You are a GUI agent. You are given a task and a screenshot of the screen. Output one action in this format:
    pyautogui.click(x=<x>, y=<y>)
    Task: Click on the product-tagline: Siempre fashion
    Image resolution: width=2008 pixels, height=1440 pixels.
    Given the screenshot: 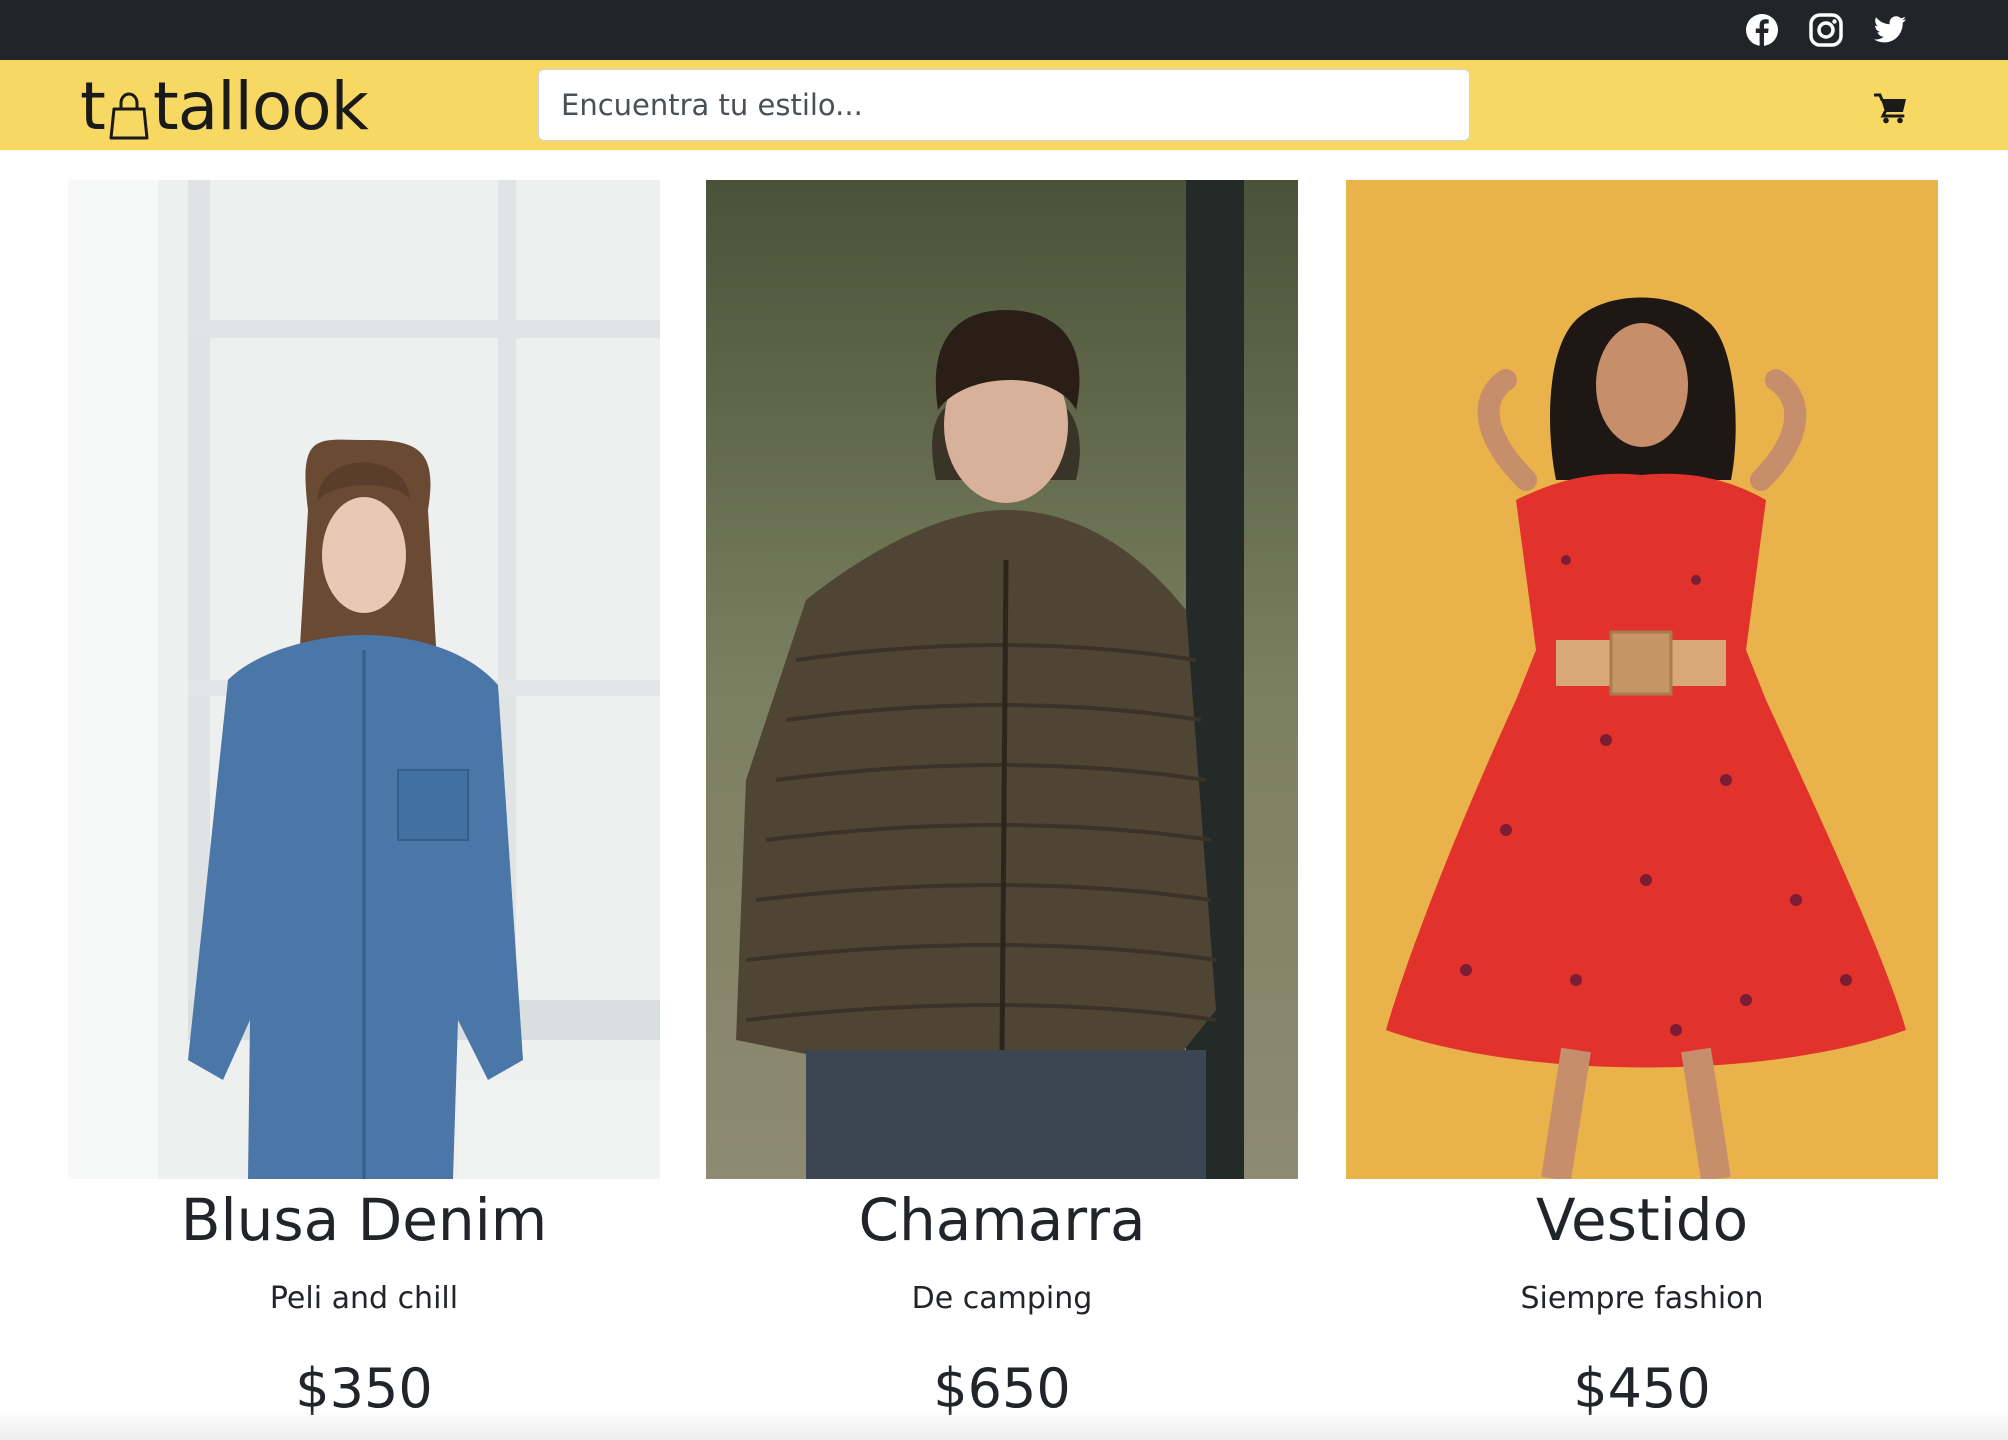 What is the action you would take?
    pyautogui.click(x=1642, y=1298)
    